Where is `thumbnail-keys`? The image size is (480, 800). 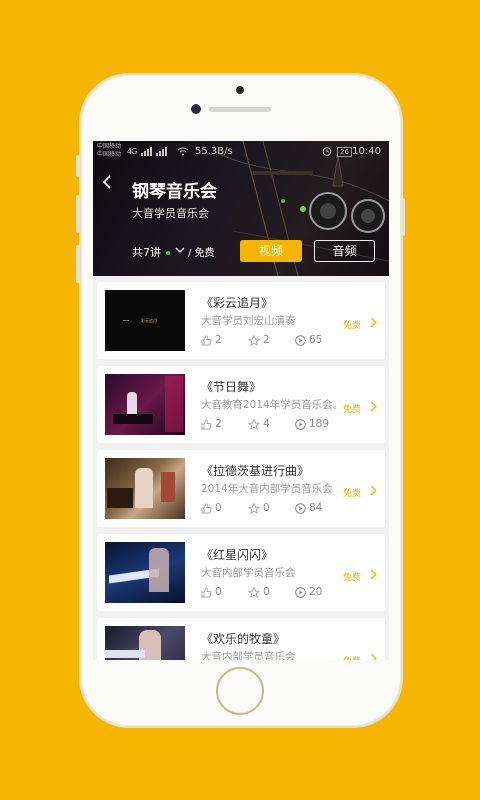
thumbnail-keys is located at coordinates (125, 654).